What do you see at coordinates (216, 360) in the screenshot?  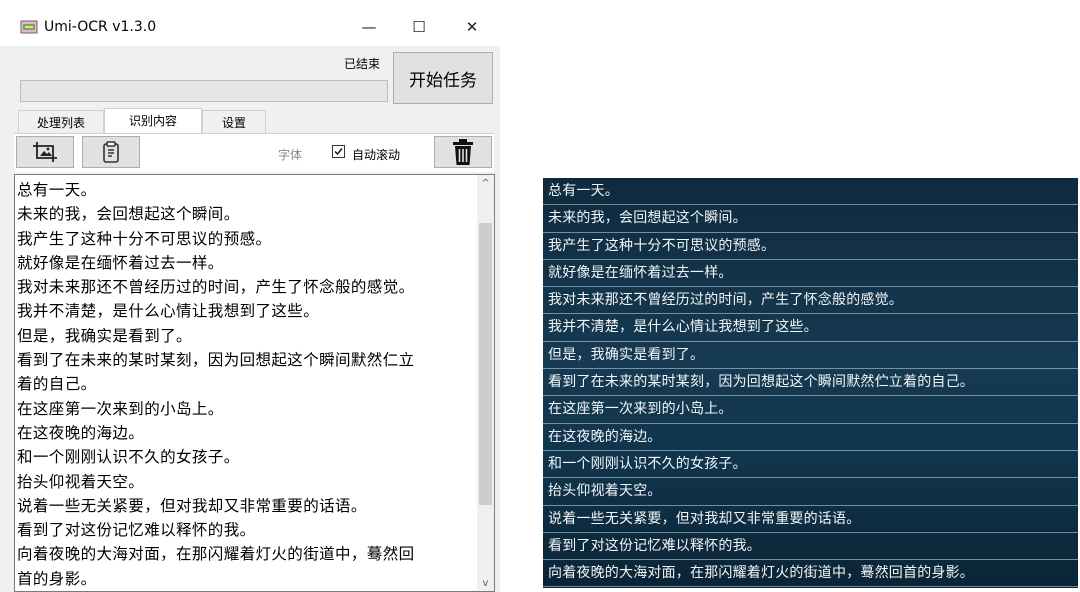 I see `result-line: 看到了在未来的某时某刻，因为回想起这个瞬间默然仁立` at bounding box center [216, 360].